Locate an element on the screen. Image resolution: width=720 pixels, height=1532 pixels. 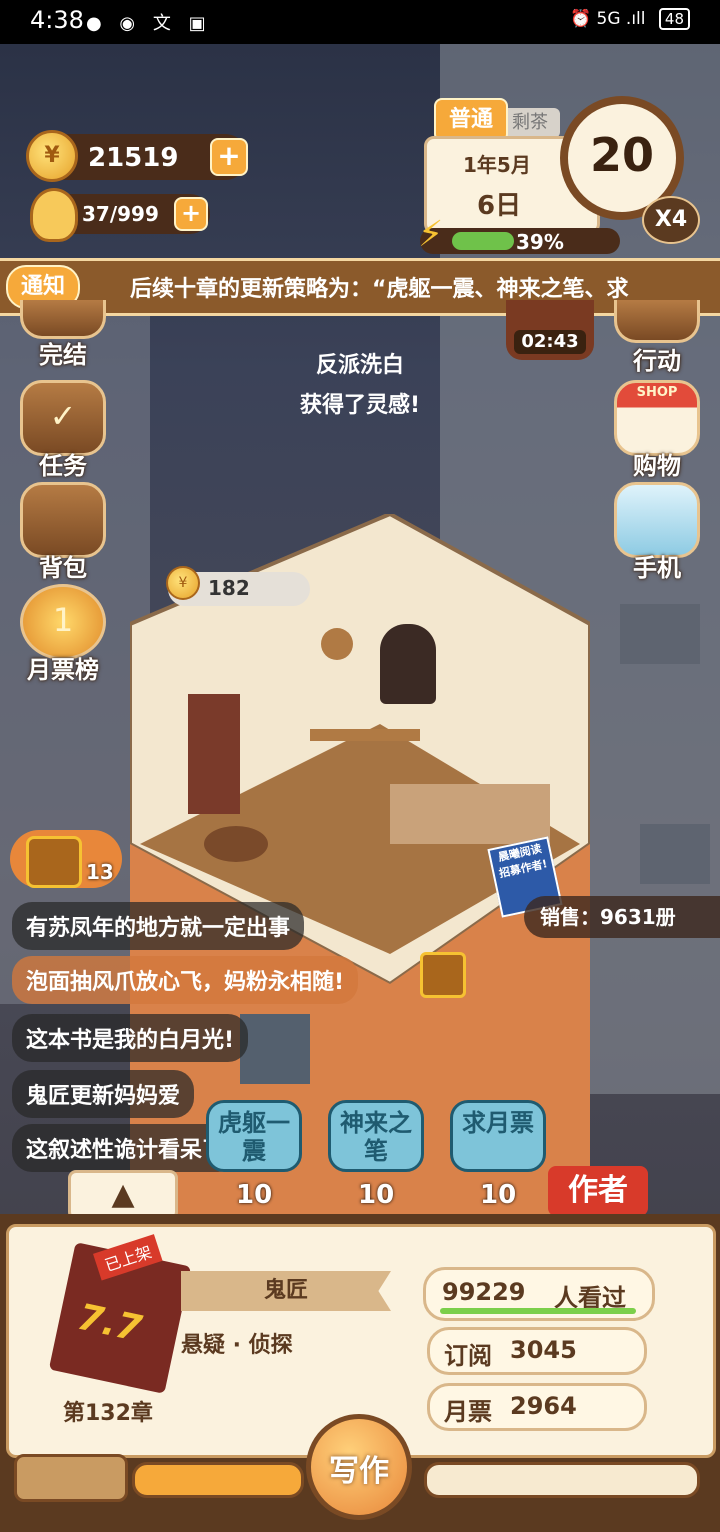
complete-button: 完结 is located at coordinates (63, 335).